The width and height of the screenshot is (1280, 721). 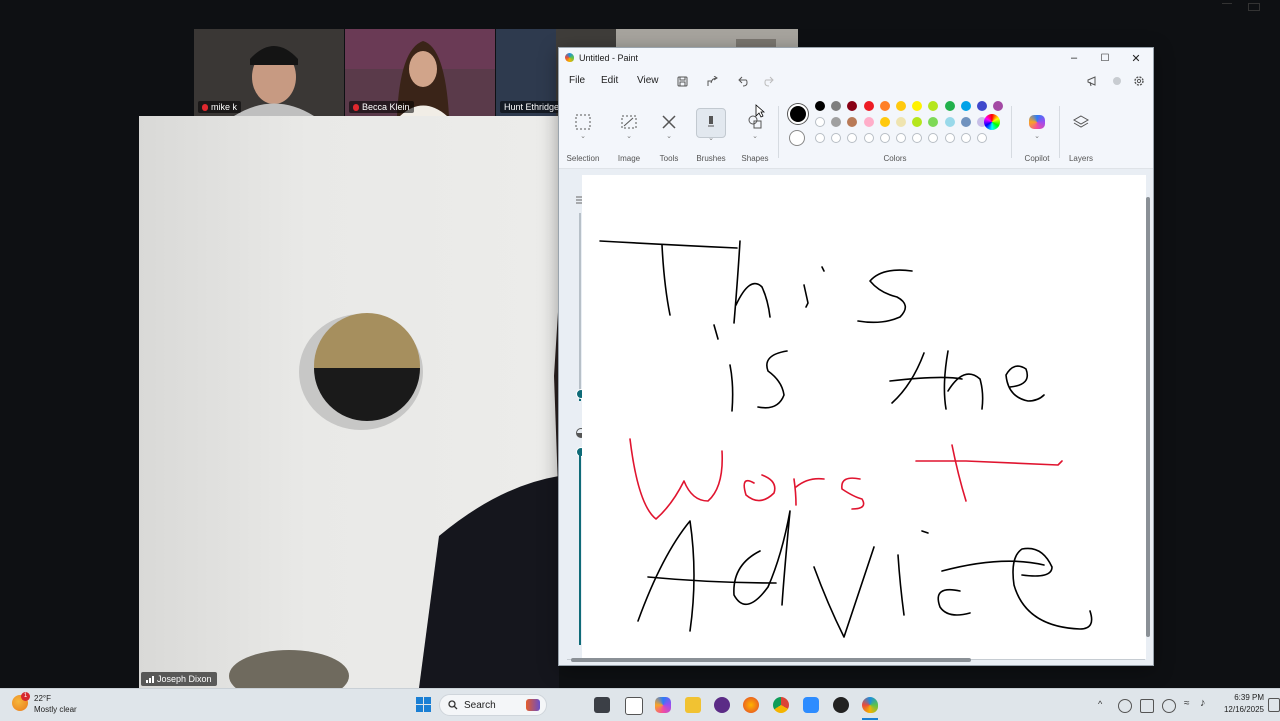 I want to click on opacity-fill, so click(x=580, y=550).